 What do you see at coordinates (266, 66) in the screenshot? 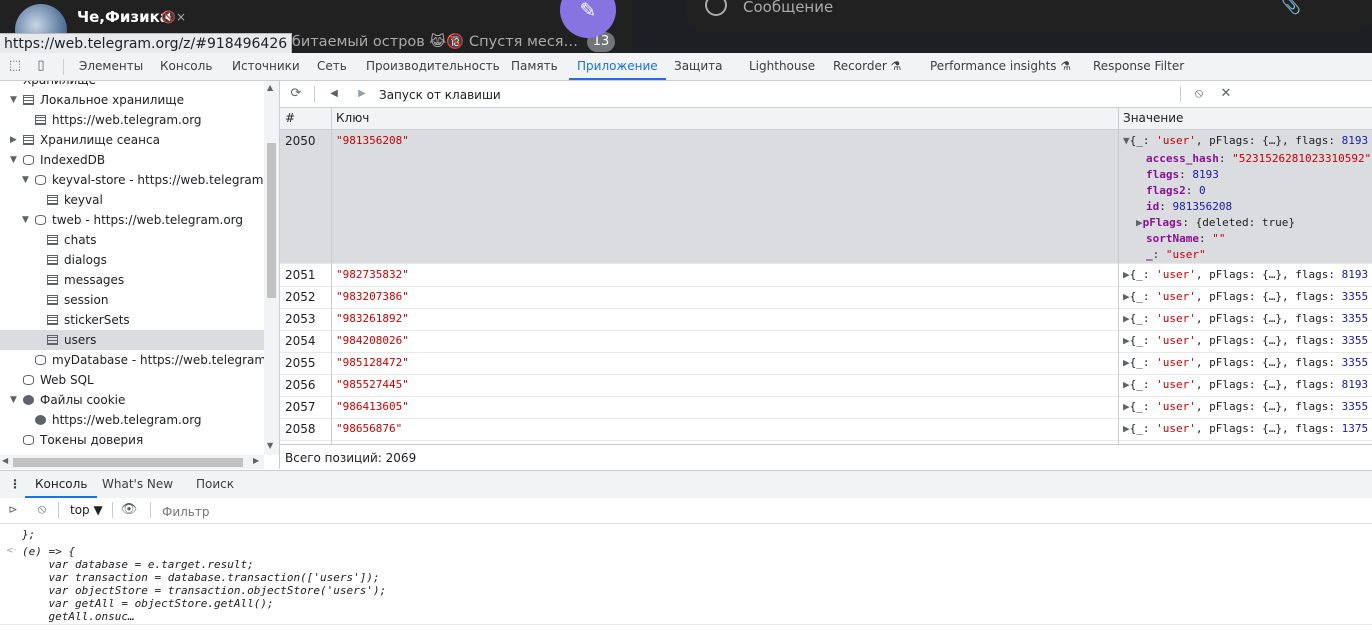
I see `tab-sources: Источники` at bounding box center [266, 66].